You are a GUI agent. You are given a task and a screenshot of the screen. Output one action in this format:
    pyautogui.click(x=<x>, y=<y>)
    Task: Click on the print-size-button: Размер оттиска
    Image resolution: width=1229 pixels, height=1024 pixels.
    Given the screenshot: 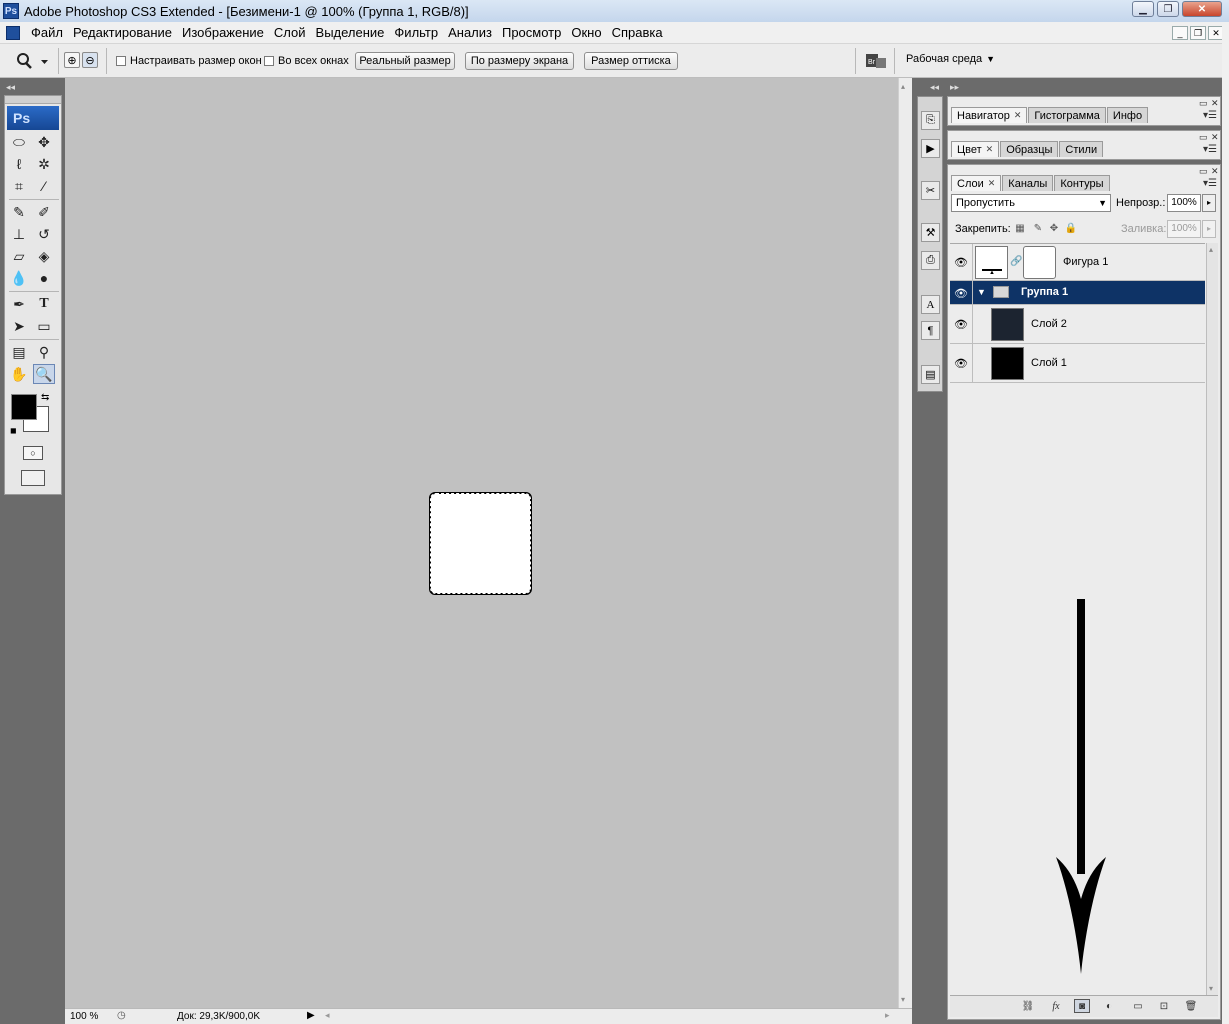 What is the action you would take?
    pyautogui.click(x=631, y=61)
    